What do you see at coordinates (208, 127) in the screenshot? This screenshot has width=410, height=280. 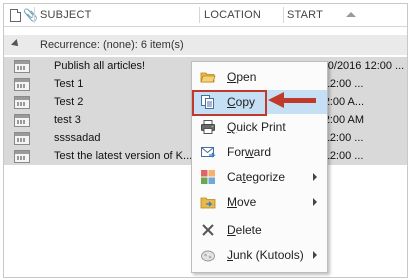 I see `printer-icon` at bounding box center [208, 127].